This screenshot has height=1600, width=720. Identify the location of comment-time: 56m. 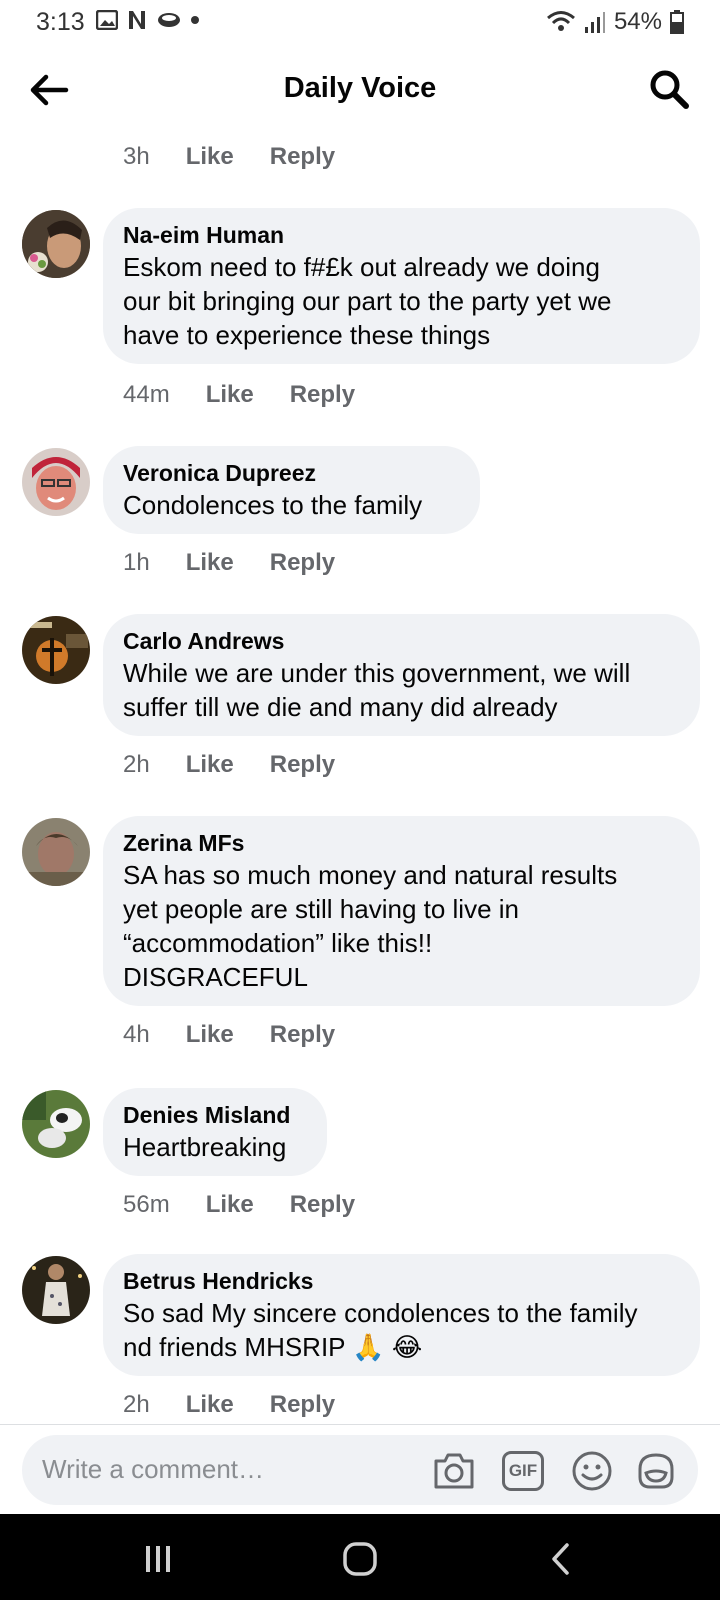
(146, 1204).